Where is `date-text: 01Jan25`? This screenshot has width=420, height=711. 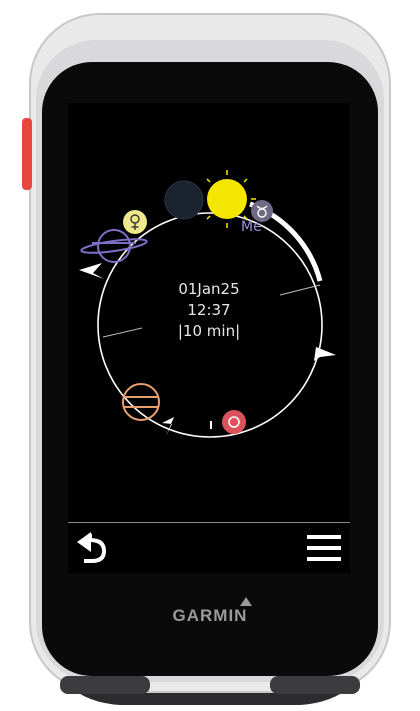 date-text: 01Jan25 is located at coordinates (209, 289).